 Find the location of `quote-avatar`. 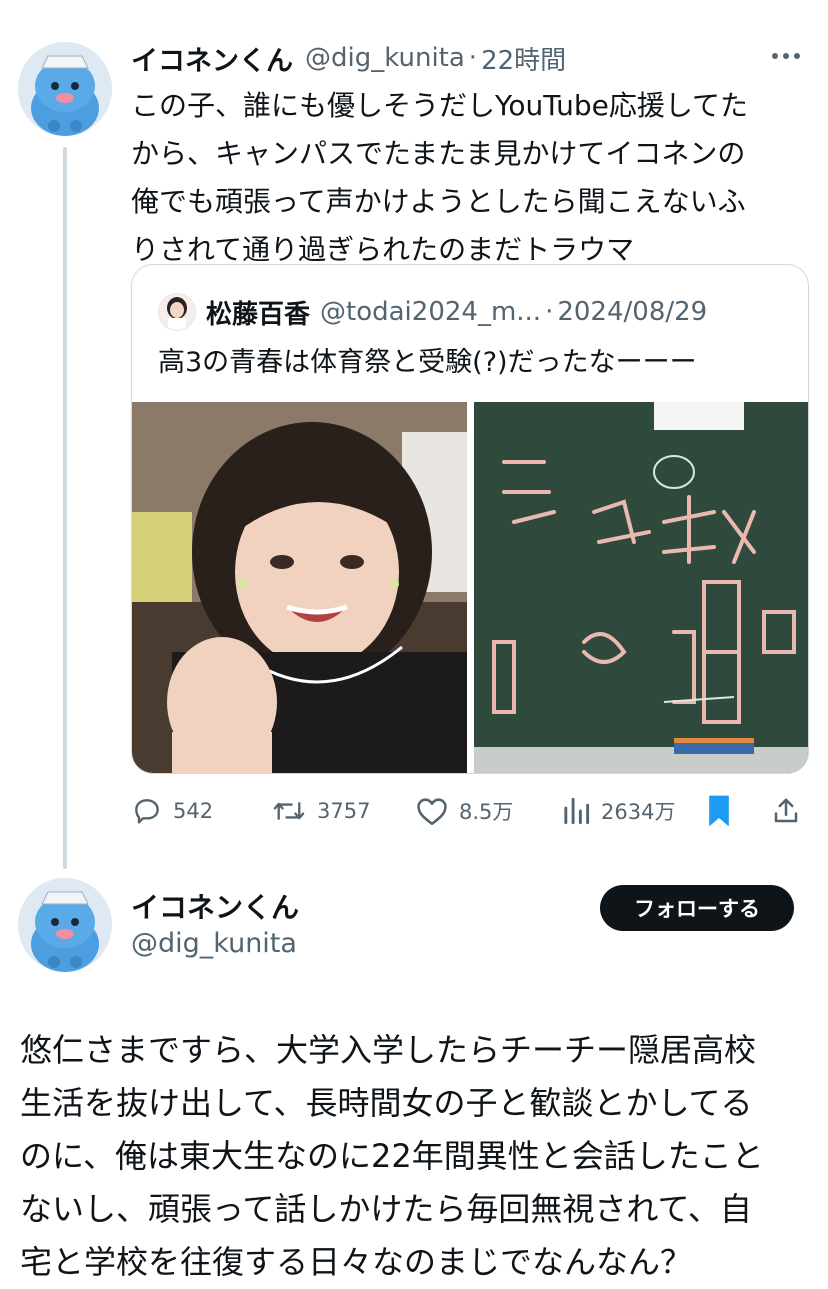

quote-avatar is located at coordinates (177, 312).